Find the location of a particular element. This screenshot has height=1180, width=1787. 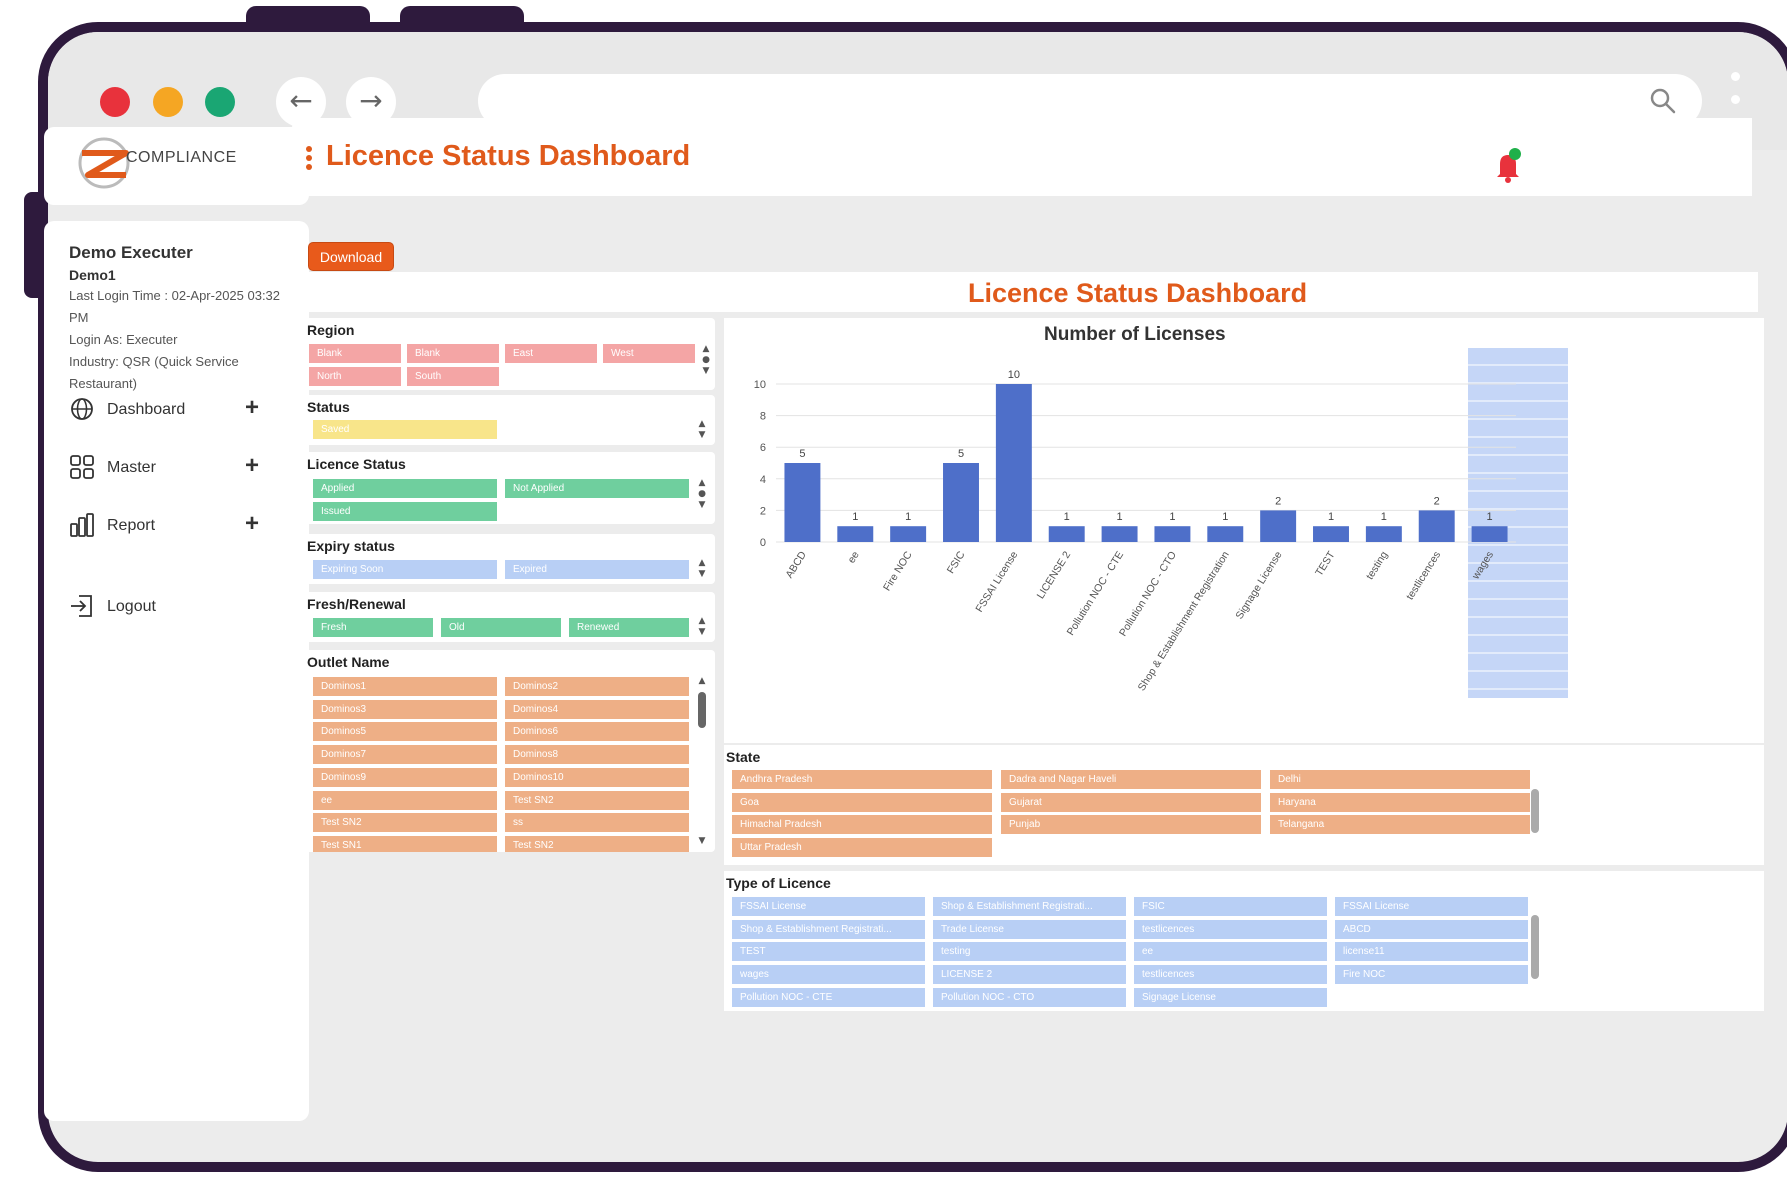

state-option: Dadra and Nagar Haveli is located at coordinates (1131, 779).